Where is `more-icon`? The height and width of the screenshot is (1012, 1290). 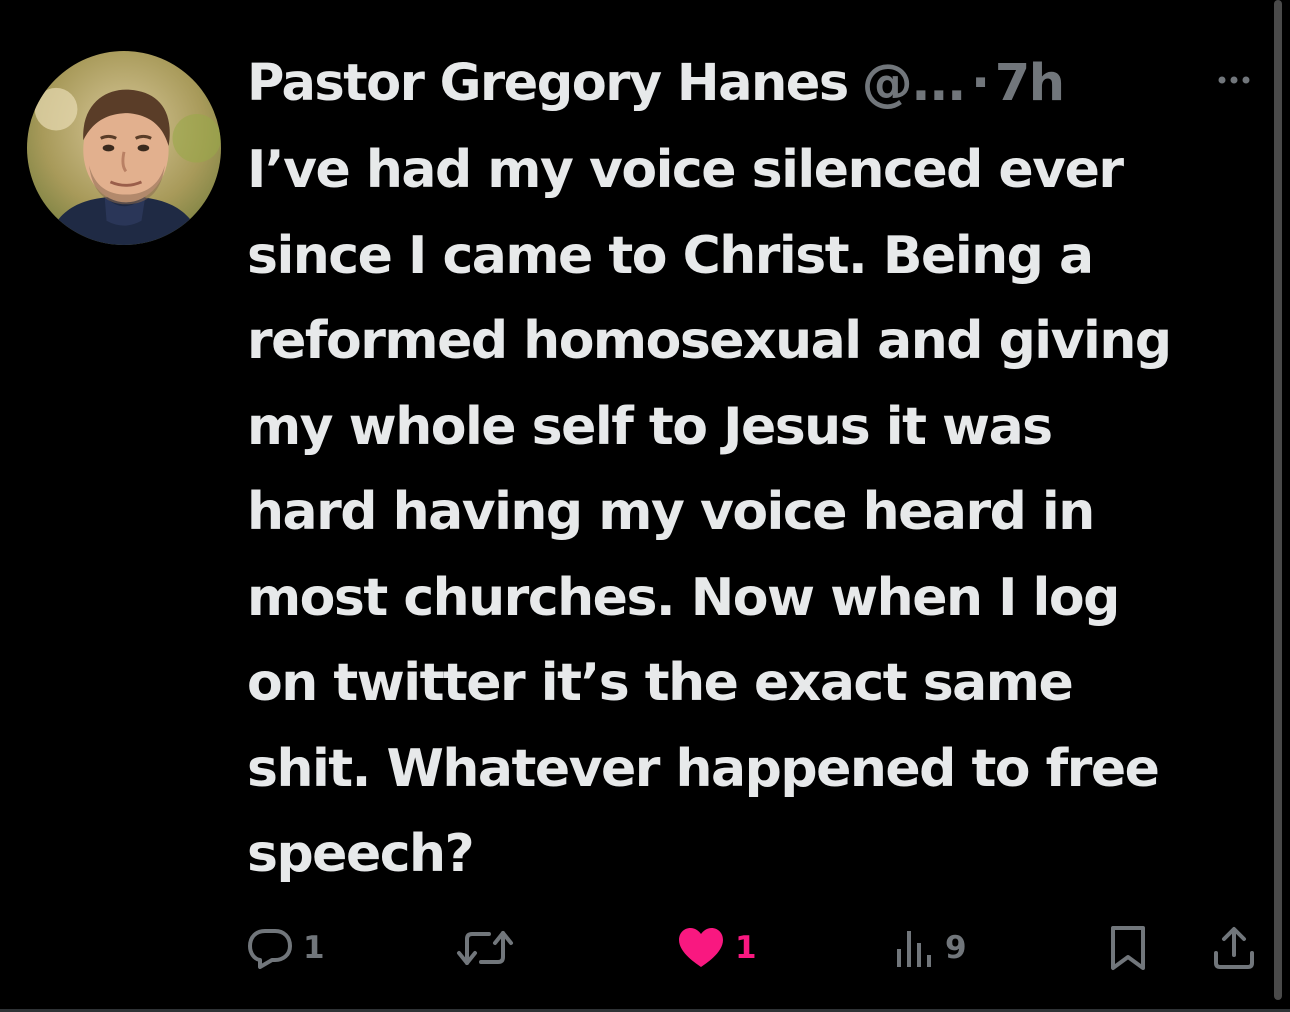 more-icon is located at coordinates (1234, 80).